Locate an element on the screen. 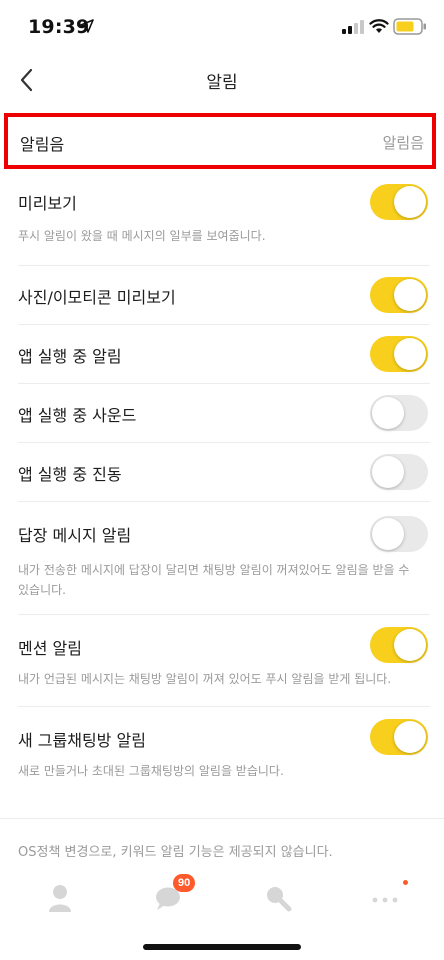 The width and height of the screenshot is (444, 960). setting-row-photo-emoticon-preview: 사진/이모티콘 미리보기 is located at coordinates (224, 295).